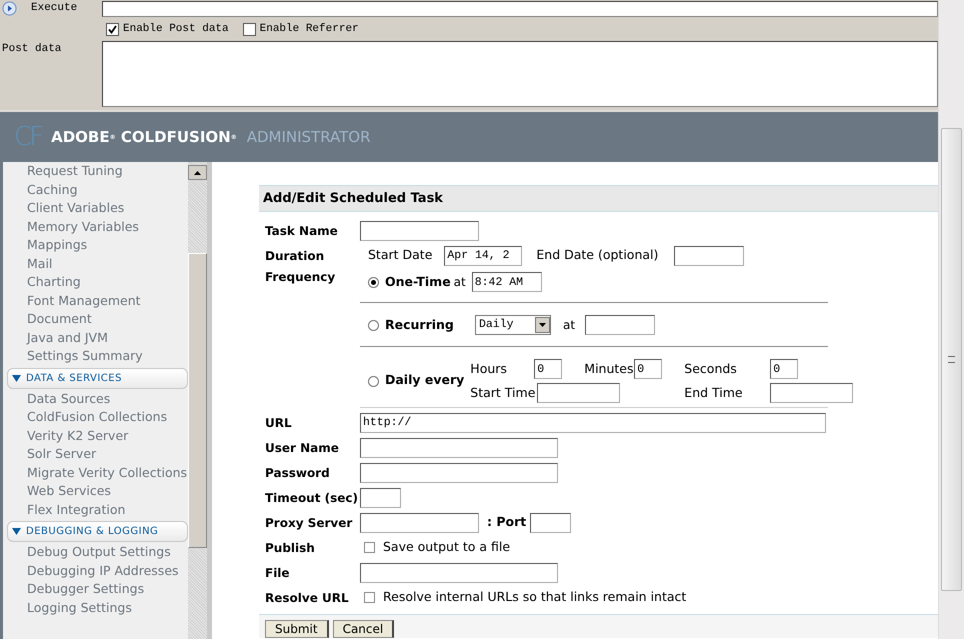 The width and height of the screenshot is (964, 639). Describe the element at coordinates (176, 29) in the screenshot. I see `checkbox-label: Enable Post data` at that location.